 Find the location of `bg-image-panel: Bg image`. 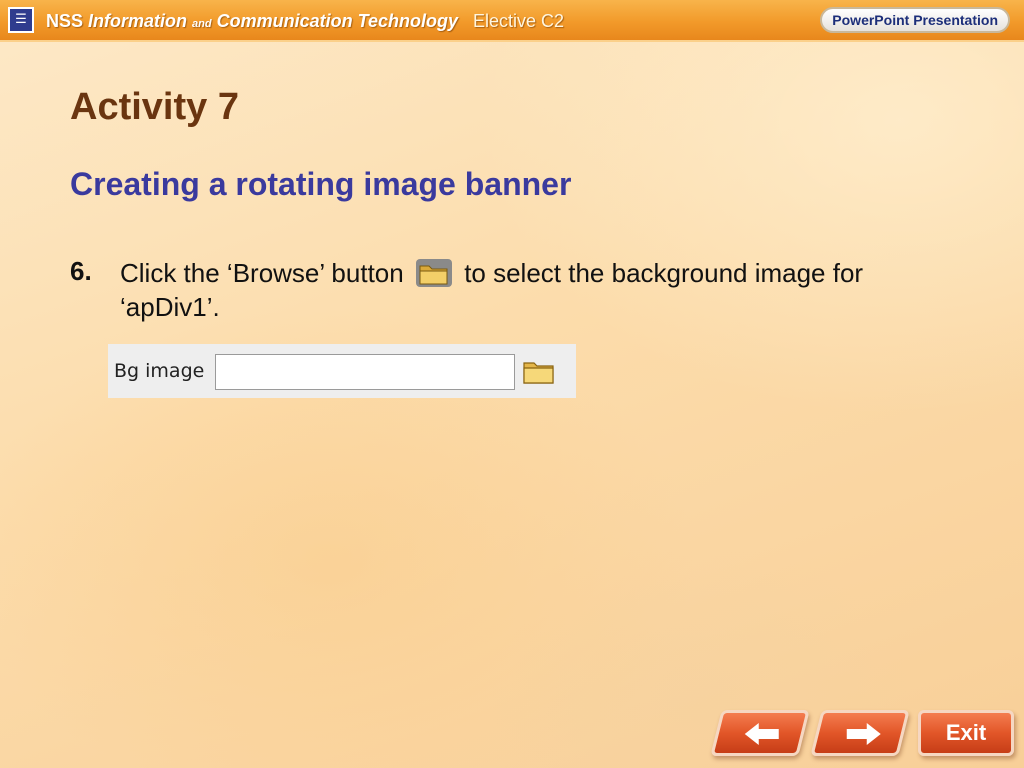

bg-image-panel: Bg image is located at coordinates (342, 371).